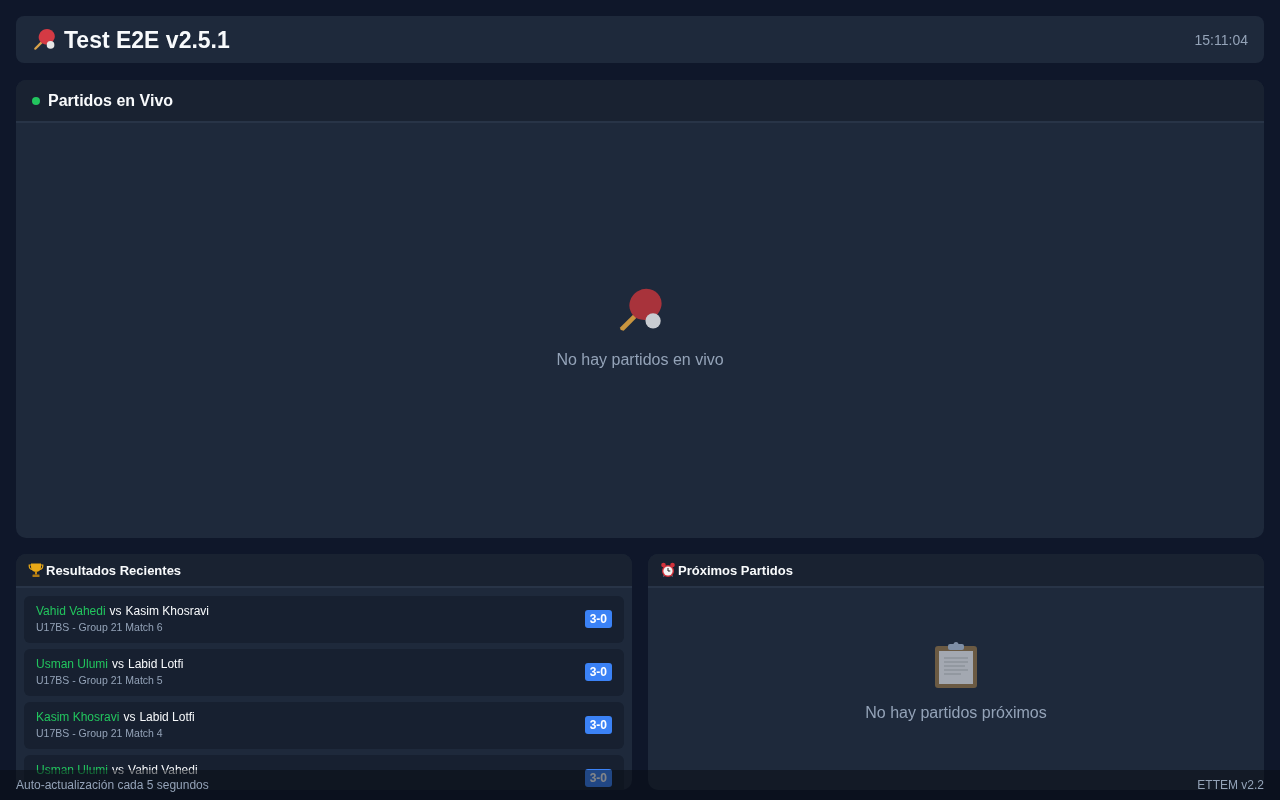 The height and width of the screenshot is (800, 1280). I want to click on panel-title: Próximos Partidos, so click(735, 570).